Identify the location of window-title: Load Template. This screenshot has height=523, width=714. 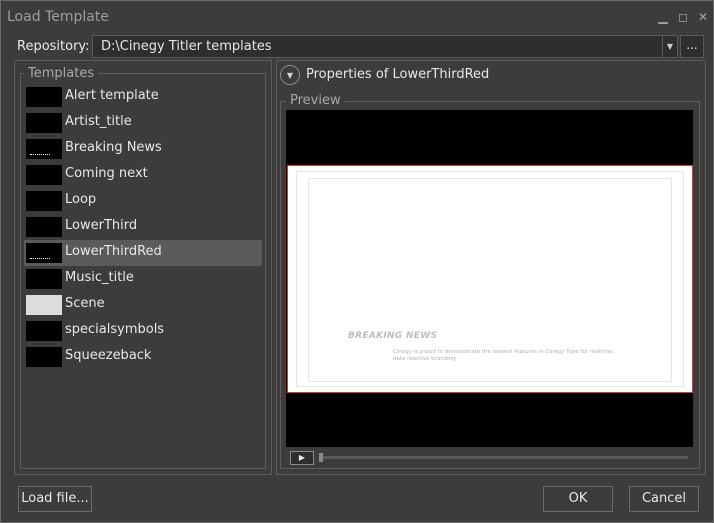
(58, 17).